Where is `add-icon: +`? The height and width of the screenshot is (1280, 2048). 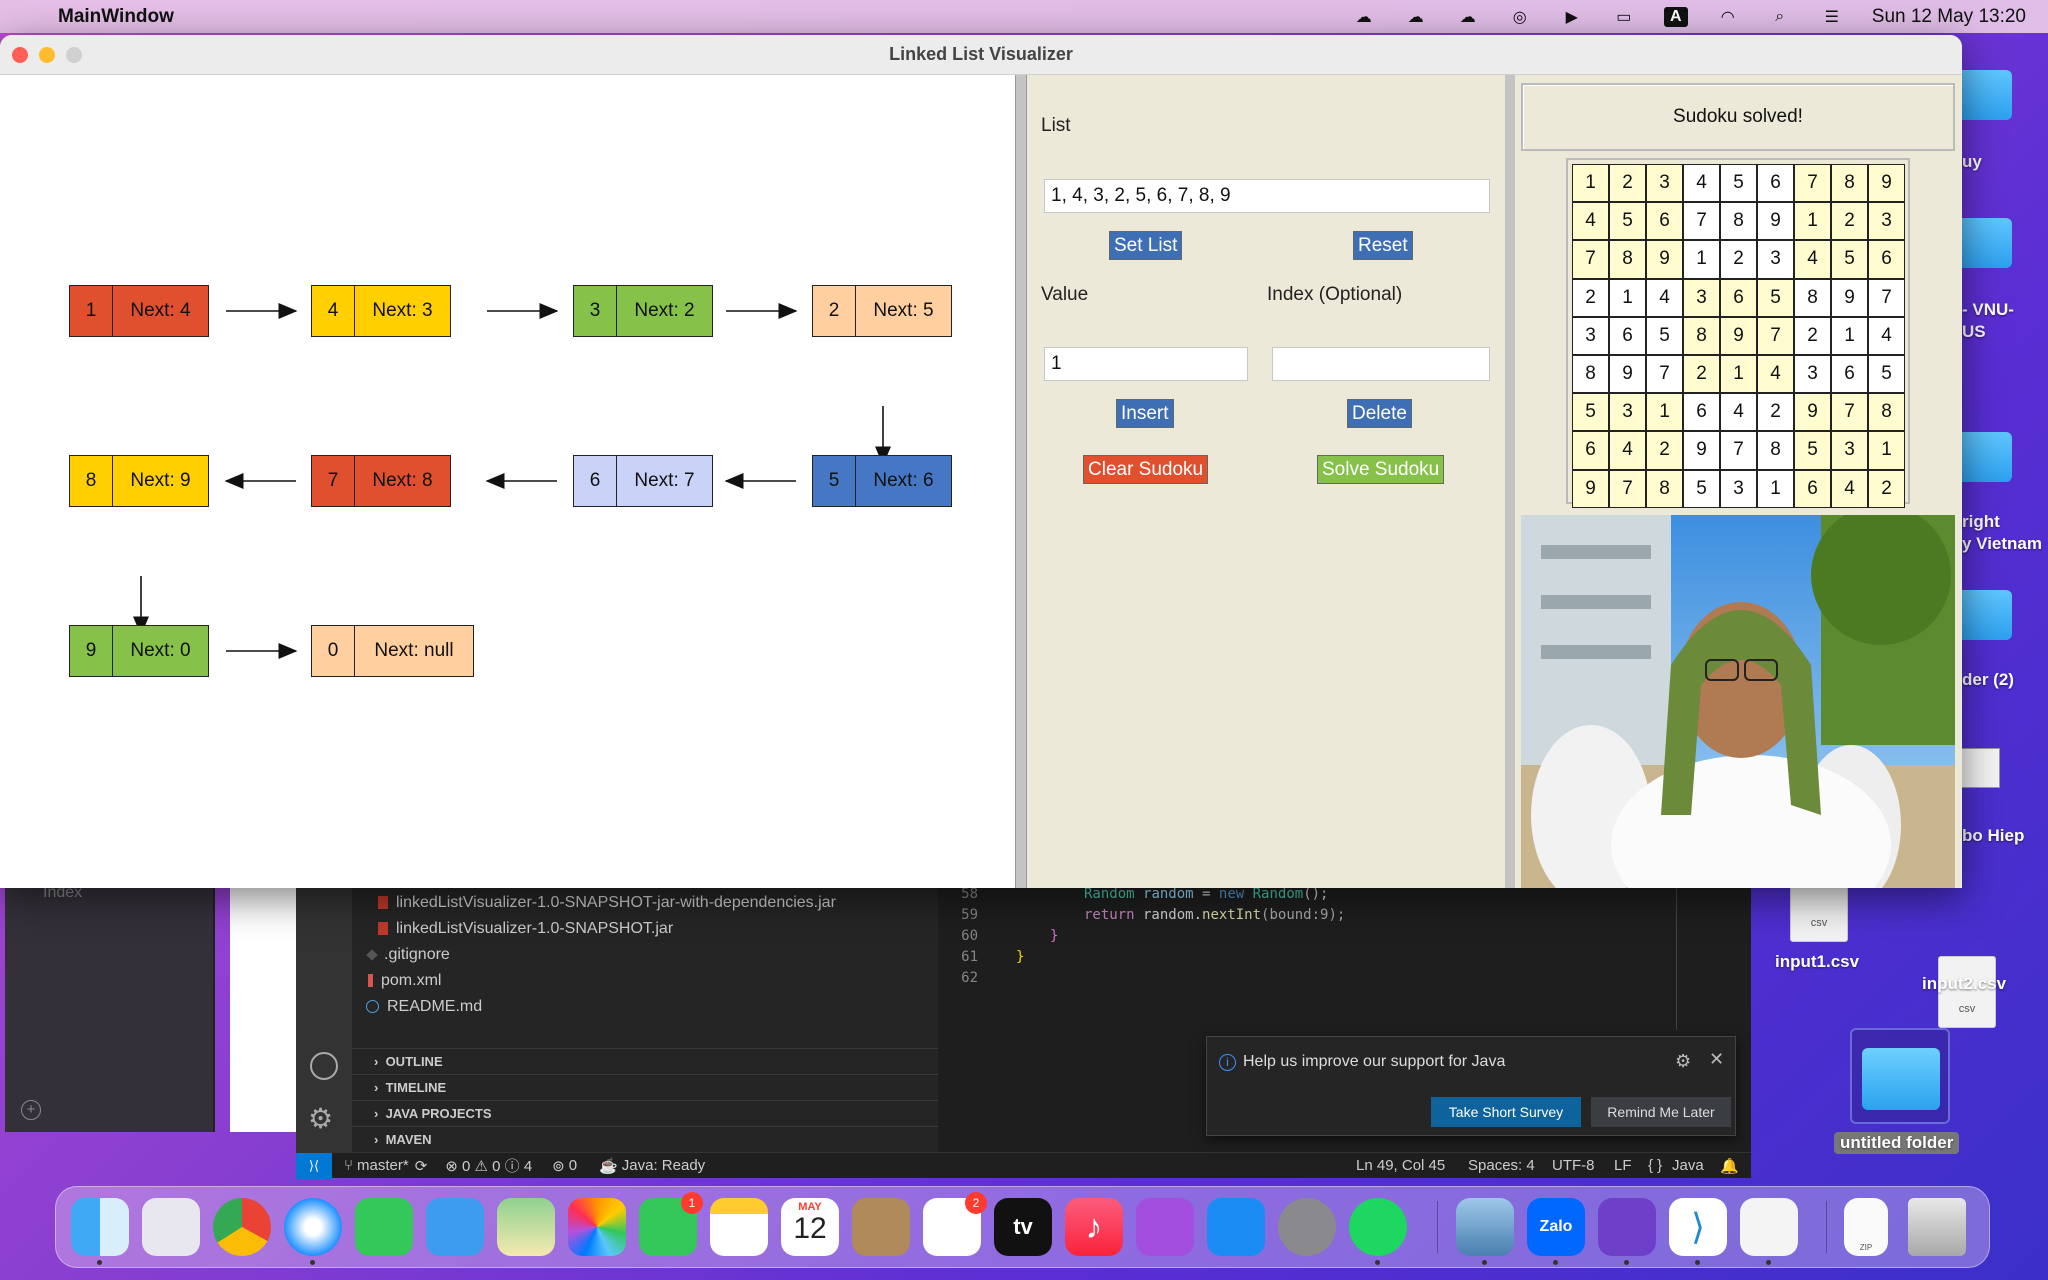 add-icon: + is located at coordinates (31, 1110).